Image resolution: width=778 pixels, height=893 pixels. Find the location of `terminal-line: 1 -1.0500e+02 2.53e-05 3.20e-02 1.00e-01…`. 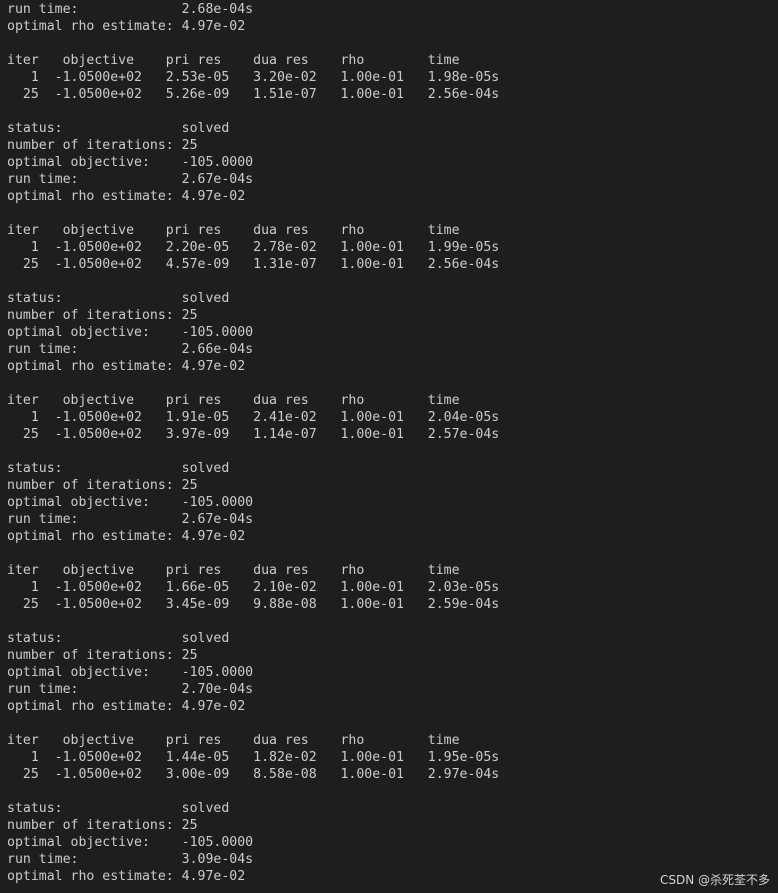

terminal-line: 1 -1.0500e+02 2.53e-05 3.20e-02 1.00e-01… is located at coordinates (253, 77).